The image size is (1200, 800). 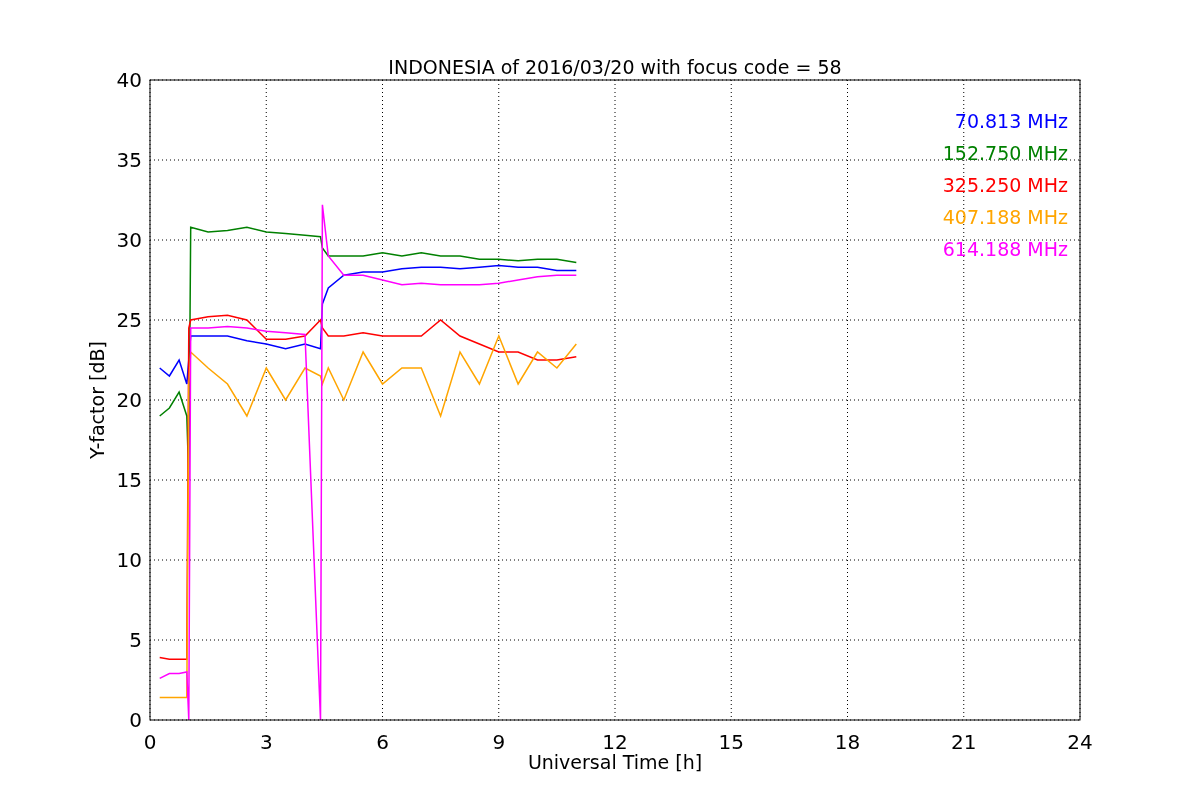 What do you see at coordinates (135, 640) in the screenshot?
I see `y-tick-label: 5` at bounding box center [135, 640].